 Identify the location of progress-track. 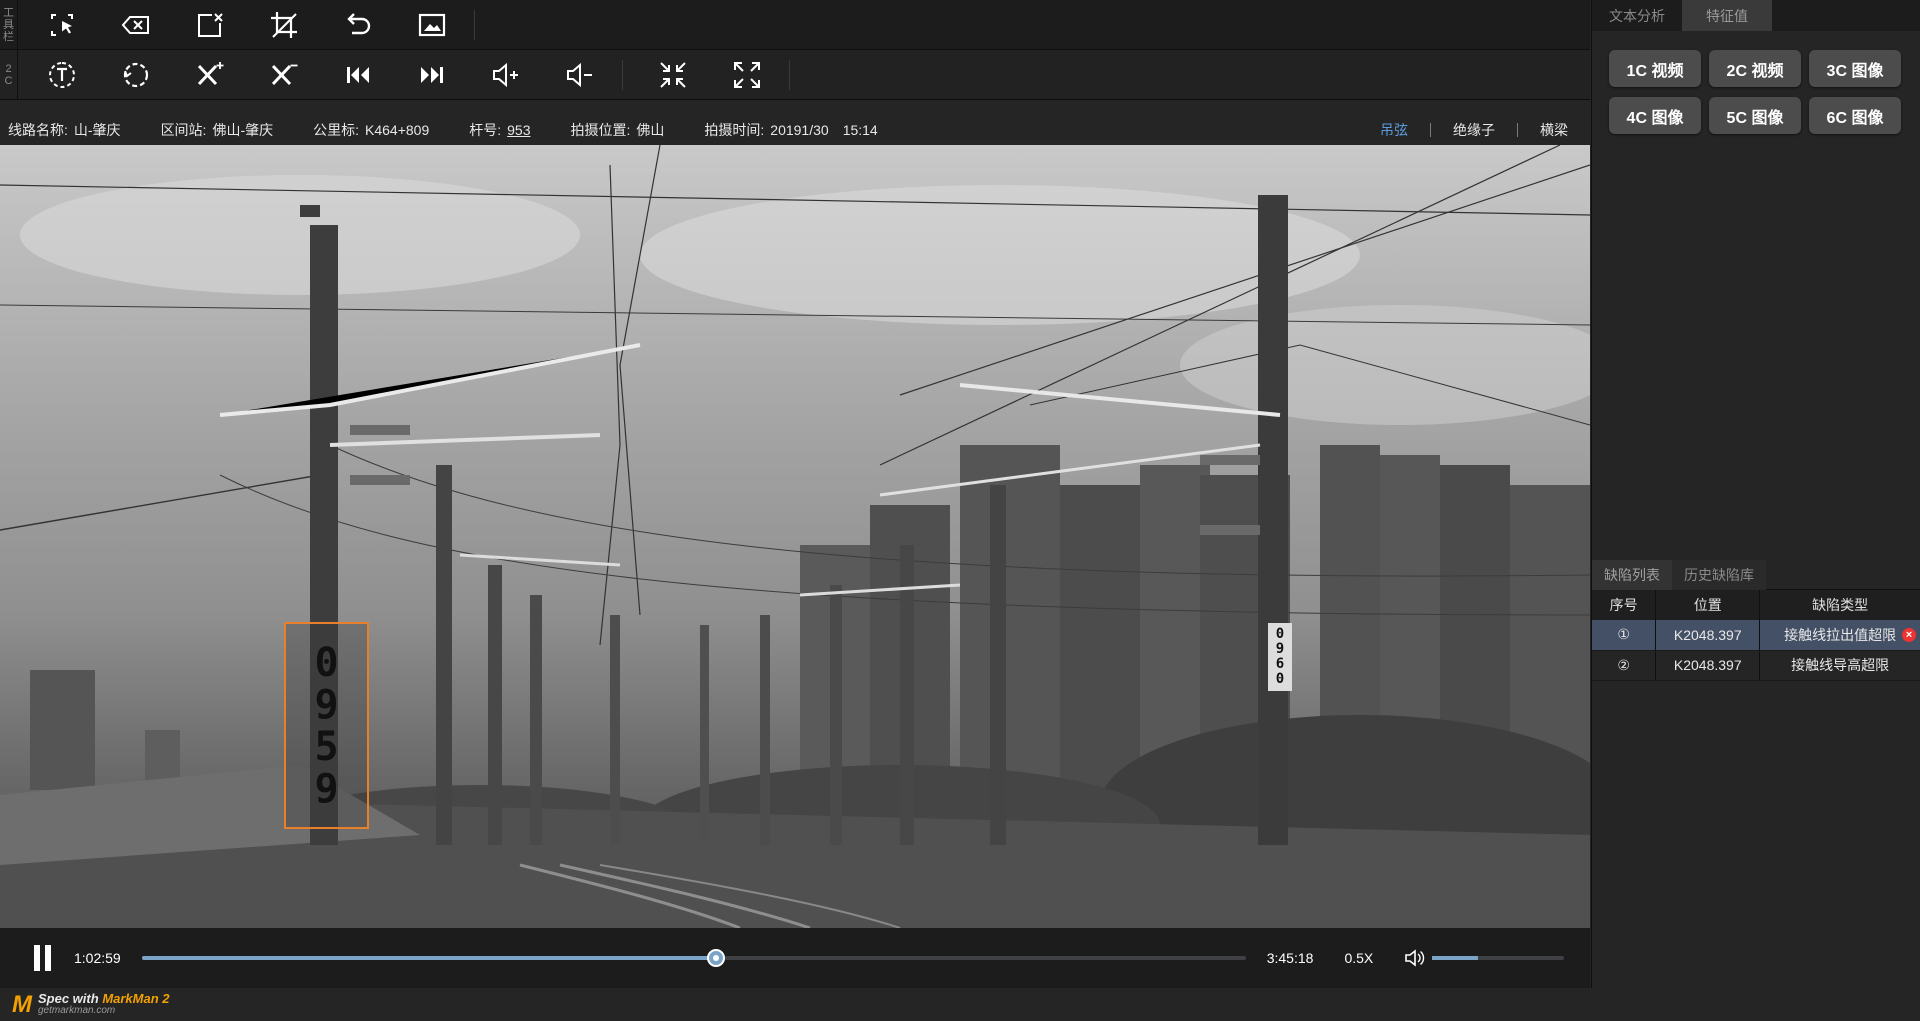
(693, 958).